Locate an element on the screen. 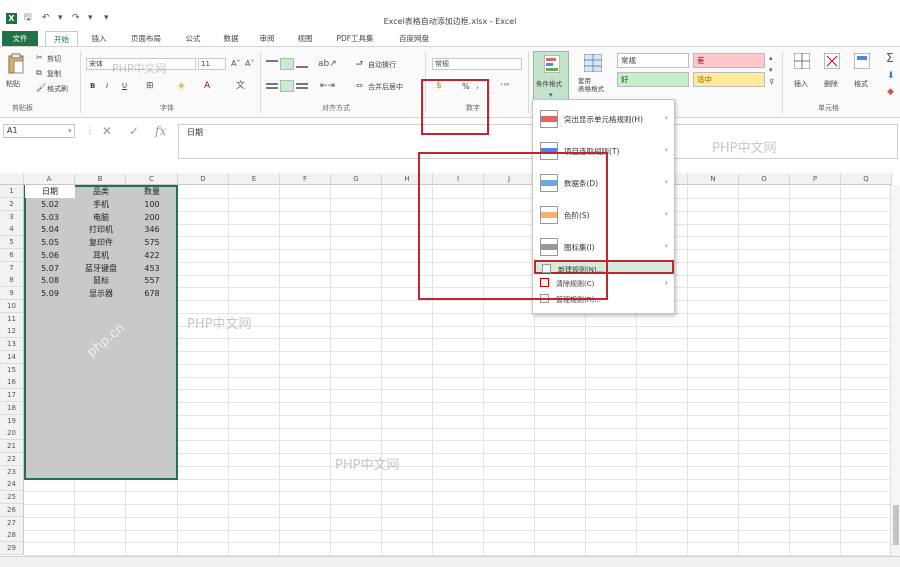  name-box: A1 is located at coordinates (39, 131).